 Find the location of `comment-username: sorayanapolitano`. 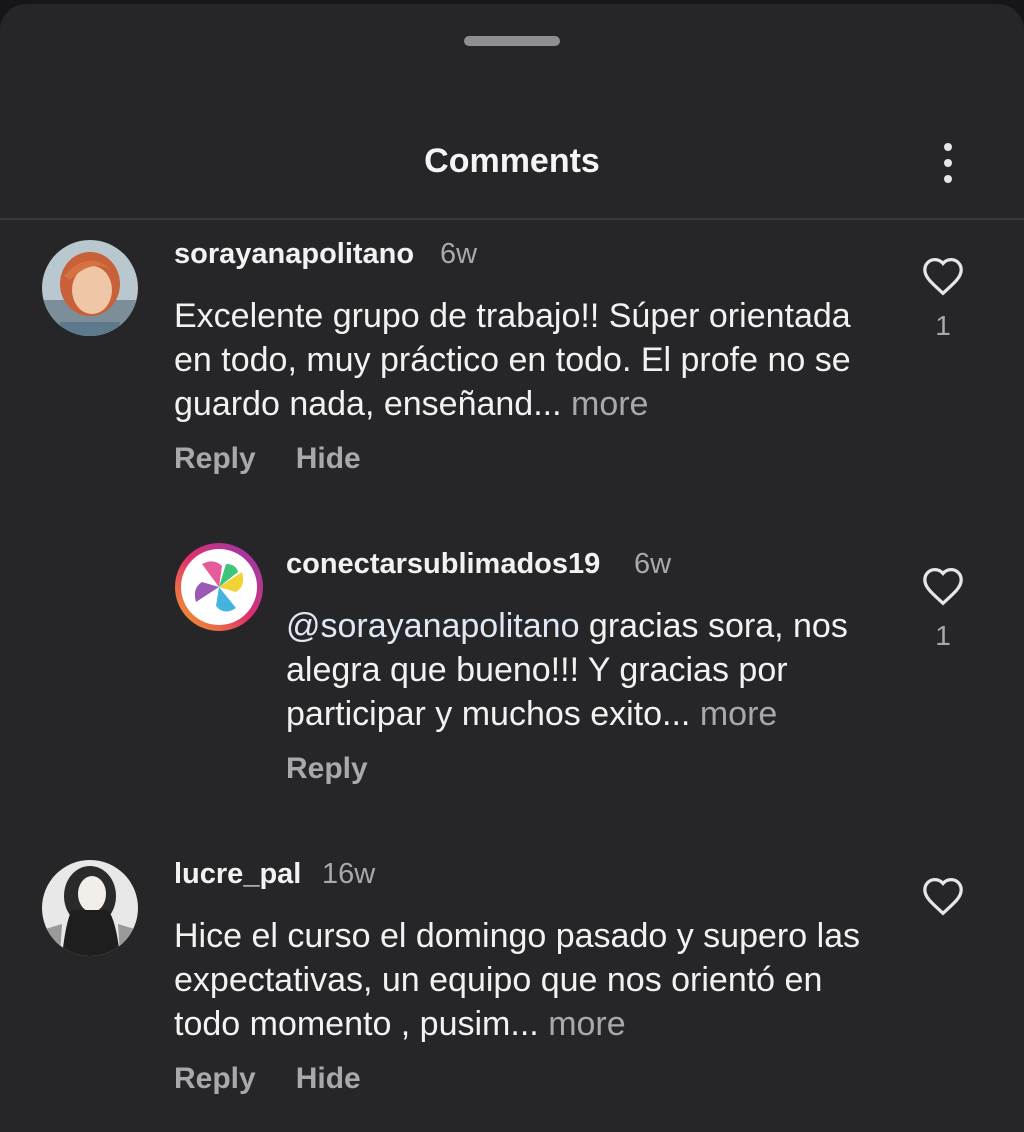

comment-username: sorayanapolitano is located at coordinates (294, 254).